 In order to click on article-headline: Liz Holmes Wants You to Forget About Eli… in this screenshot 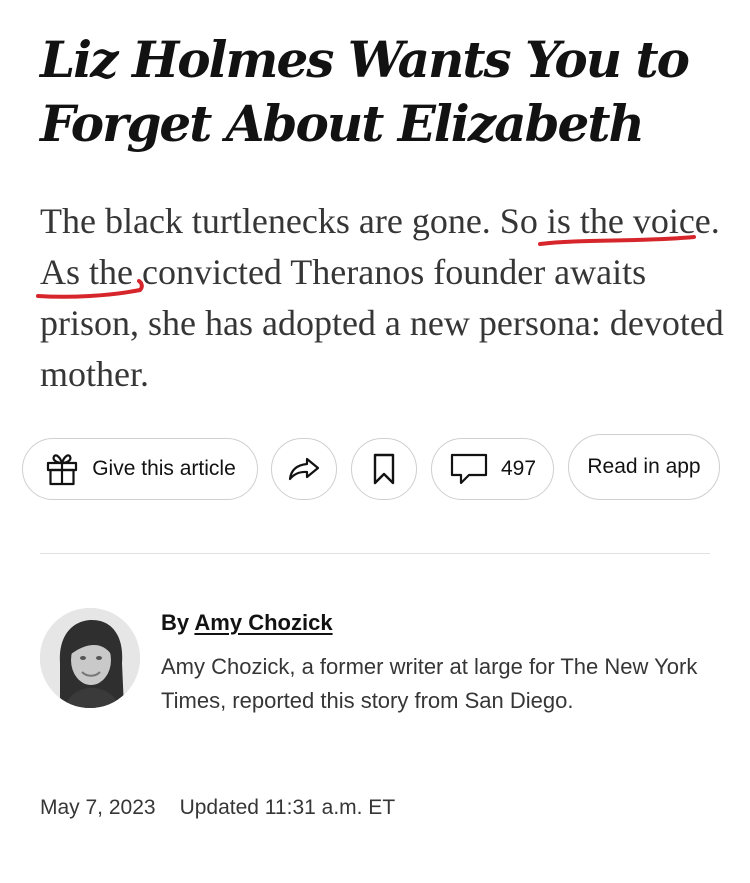, I will do `click(365, 91)`.